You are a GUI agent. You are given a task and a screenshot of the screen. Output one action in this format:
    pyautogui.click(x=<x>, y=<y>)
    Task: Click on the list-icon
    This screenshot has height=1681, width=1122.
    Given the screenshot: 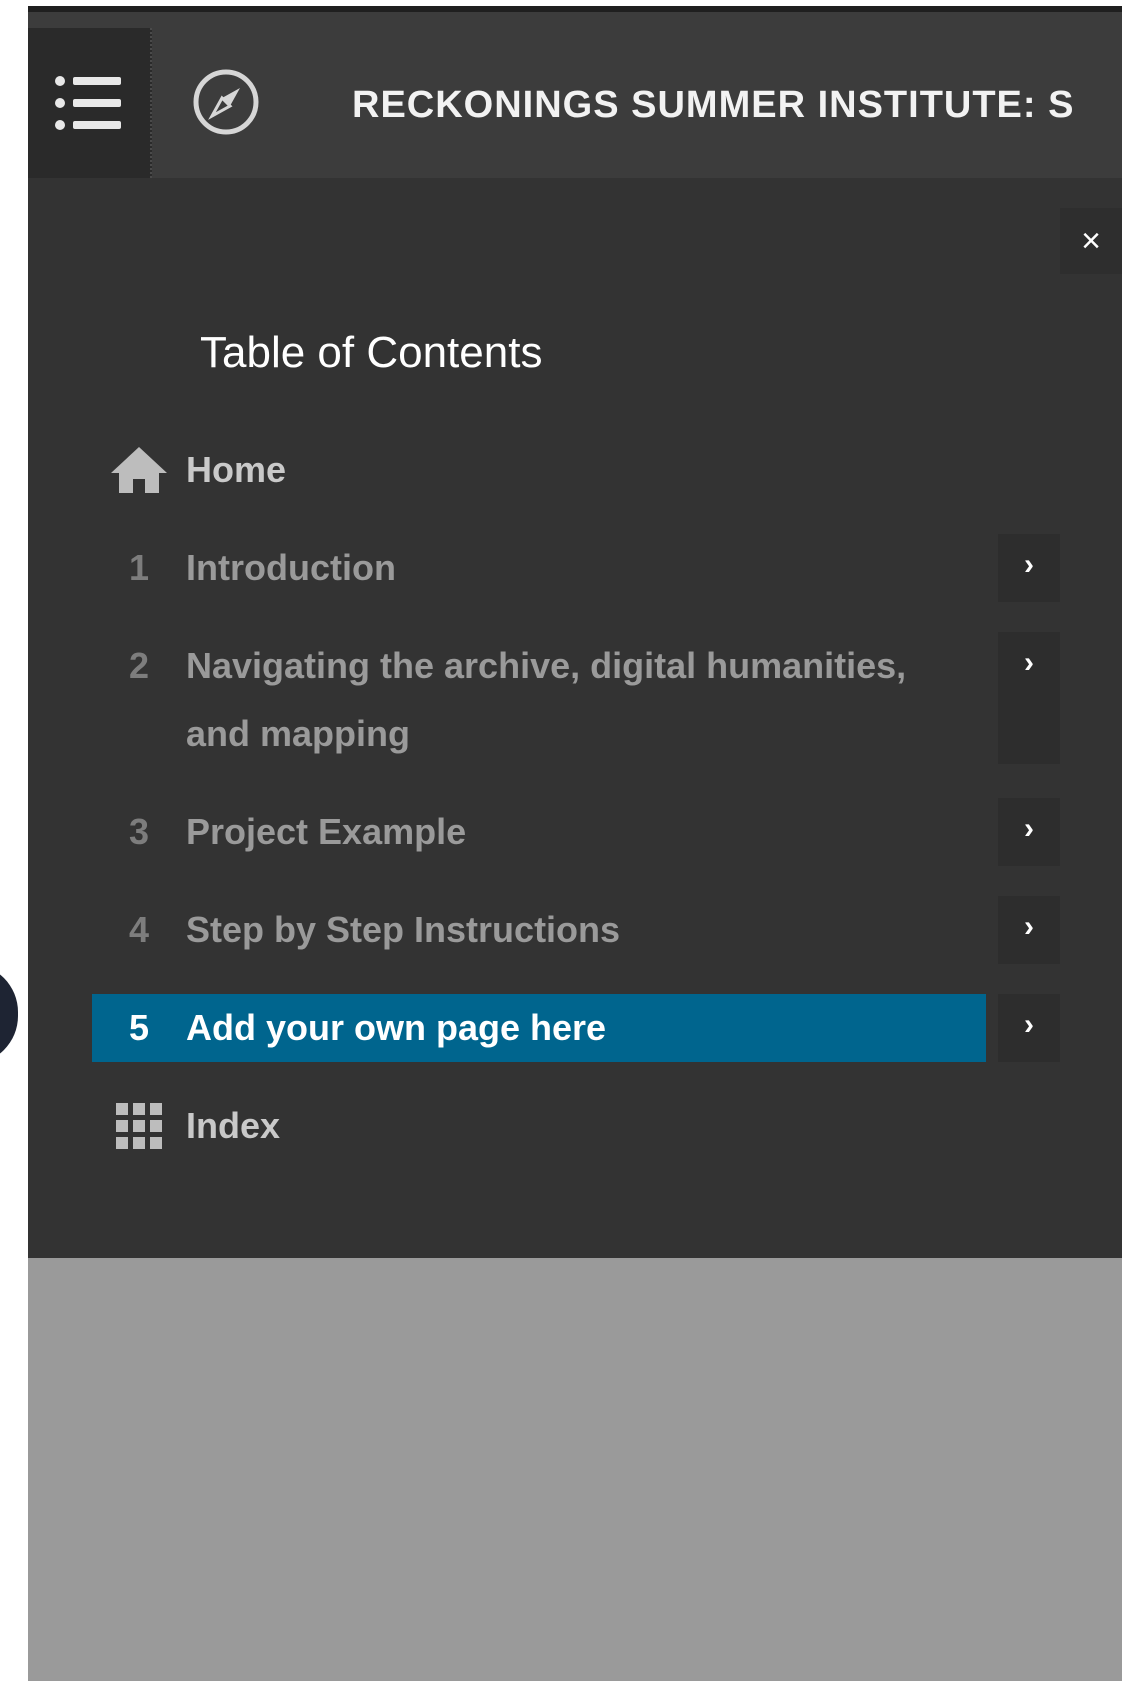 What is the action you would take?
    pyautogui.click(x=88, y=103)
    